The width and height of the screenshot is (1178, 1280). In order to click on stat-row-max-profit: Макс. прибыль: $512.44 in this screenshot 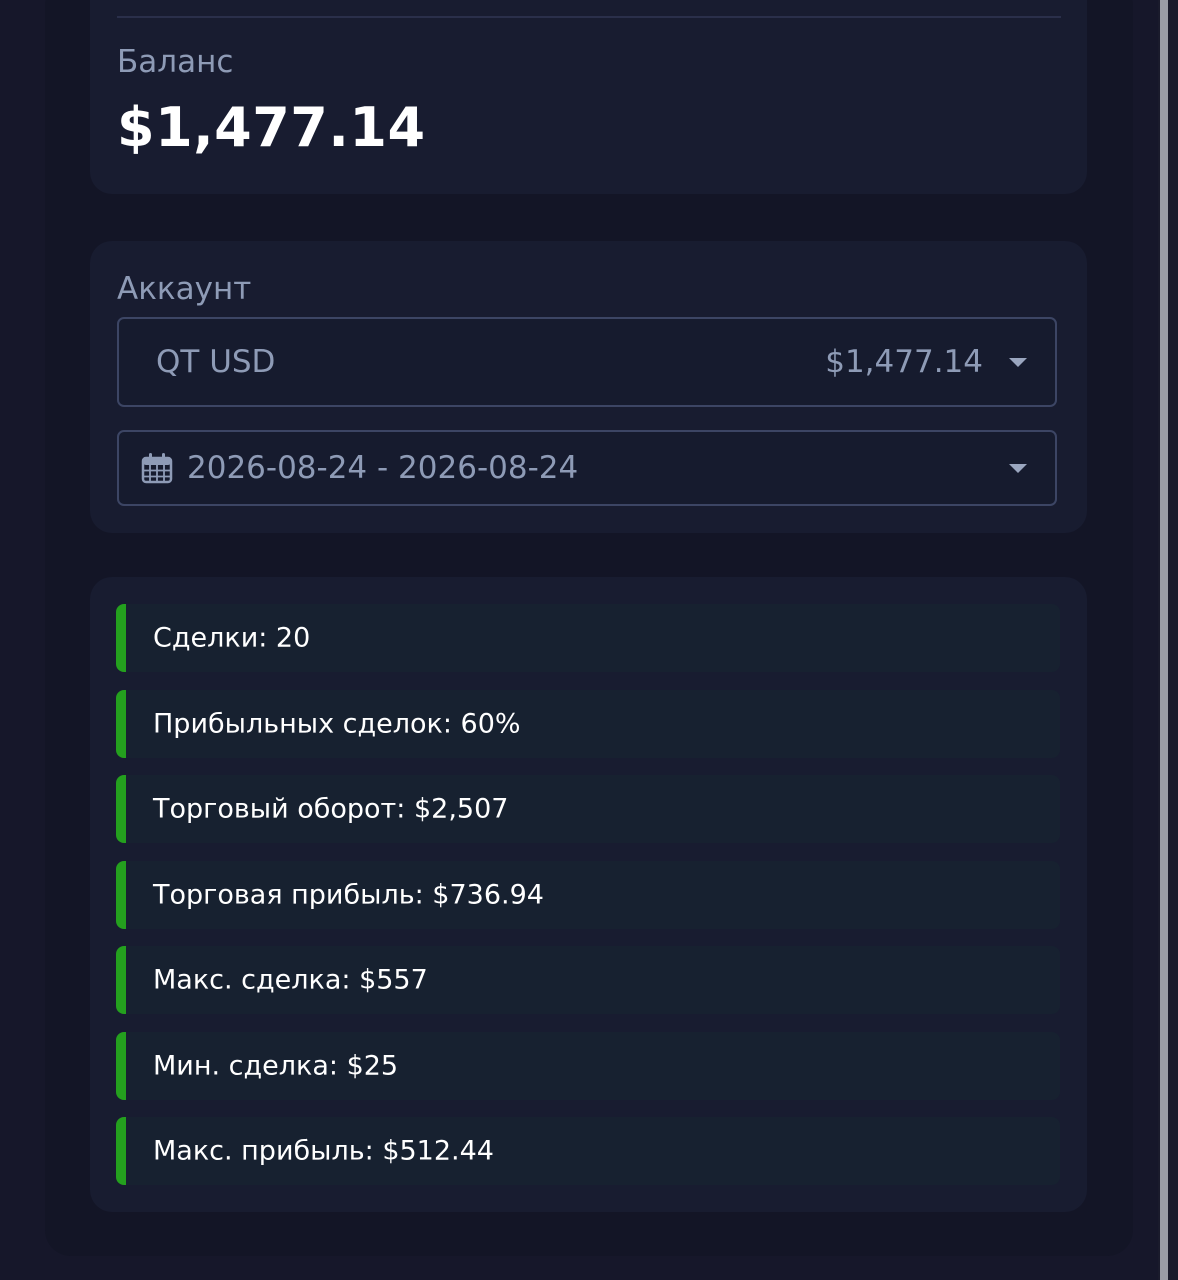, I will do `click(588, 1151)`.